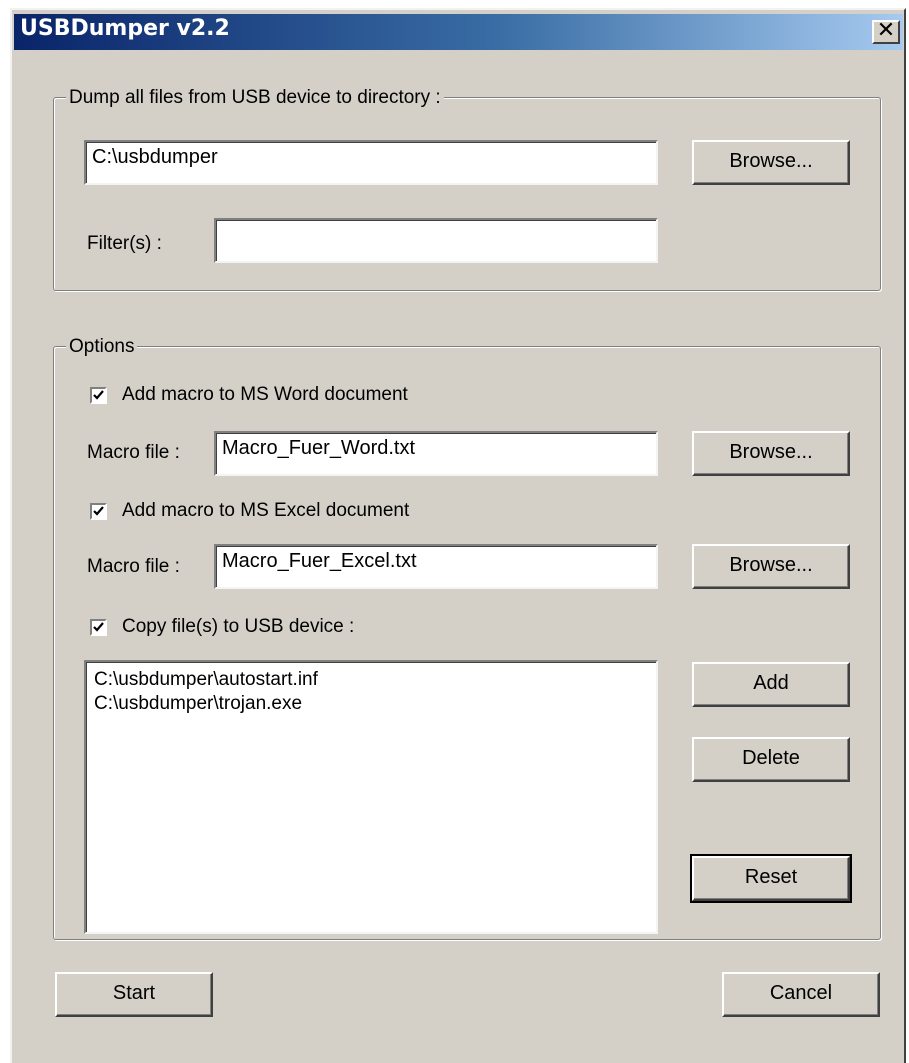 The height and width of the screenshot is (1063, 909). What do you see at coordinates (125, 28) in the screenshot?
I see `window-title: USBDumper v2.2` at bounding box center [125, 28].